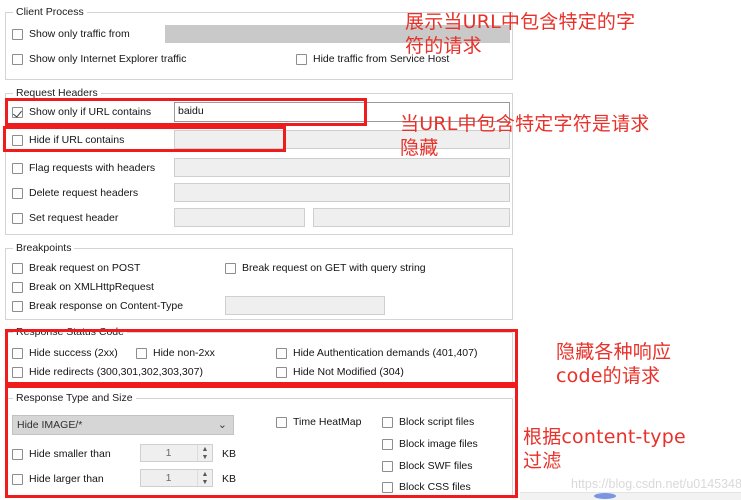  Describe the element at coordinates (168, 453) in the screenshot. I see `hide-smaller-than-value: 1` at that location.